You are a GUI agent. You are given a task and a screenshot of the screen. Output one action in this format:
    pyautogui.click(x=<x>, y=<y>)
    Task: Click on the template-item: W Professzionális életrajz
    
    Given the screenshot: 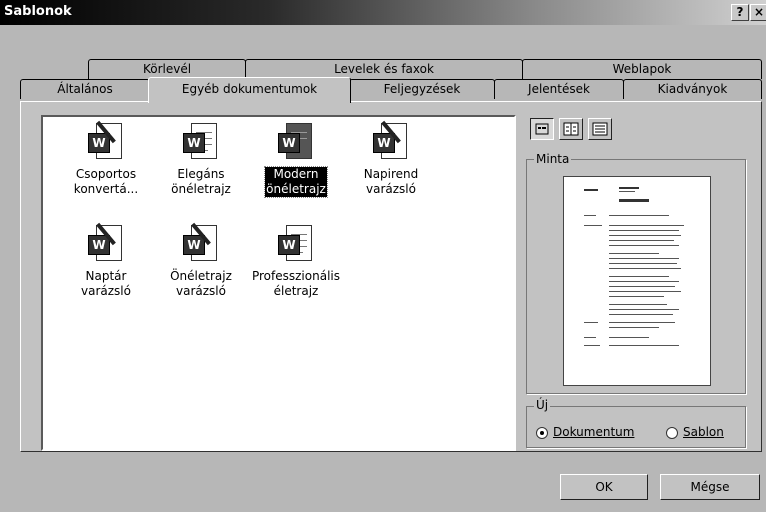 What is the action you would take?
    pyautogui.click(x=296, y=261)
    